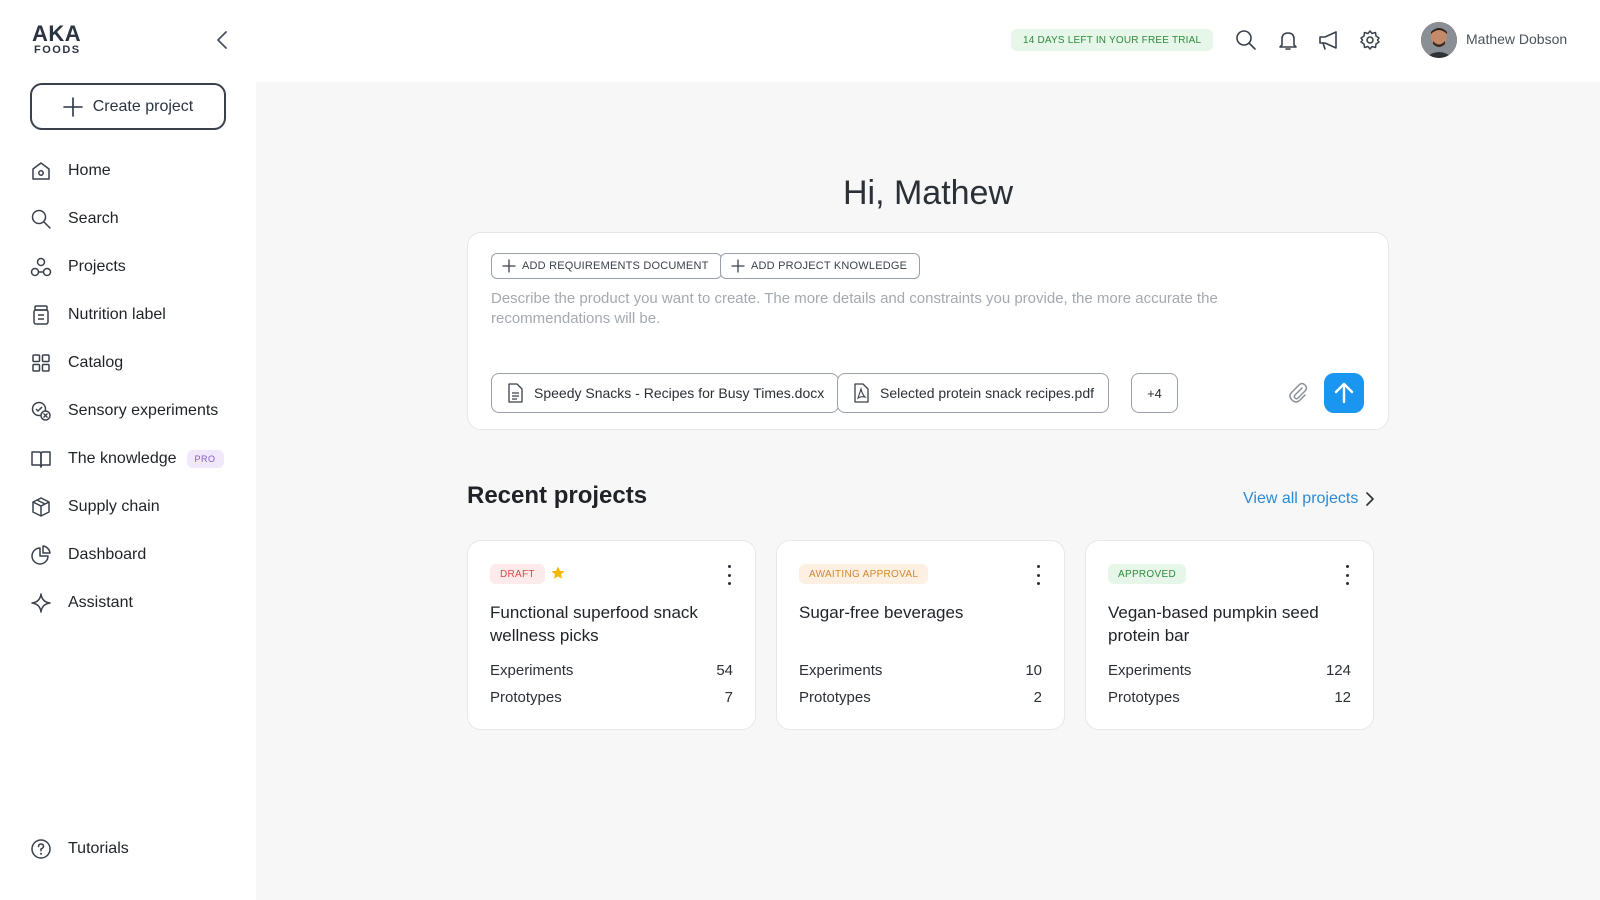 This screenshot has width=1600, height=900. Describe the element at coordinates (515, 393) in the screenshot. I see `doc-icon` at that location.